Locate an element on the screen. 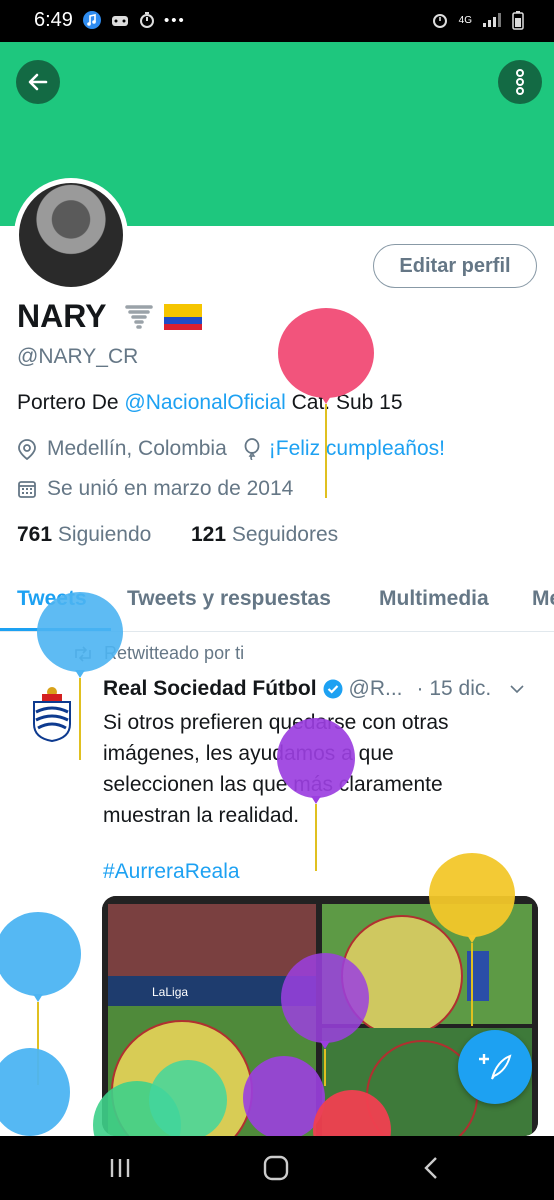  alarm-icon is located at coordinates (439, 21).